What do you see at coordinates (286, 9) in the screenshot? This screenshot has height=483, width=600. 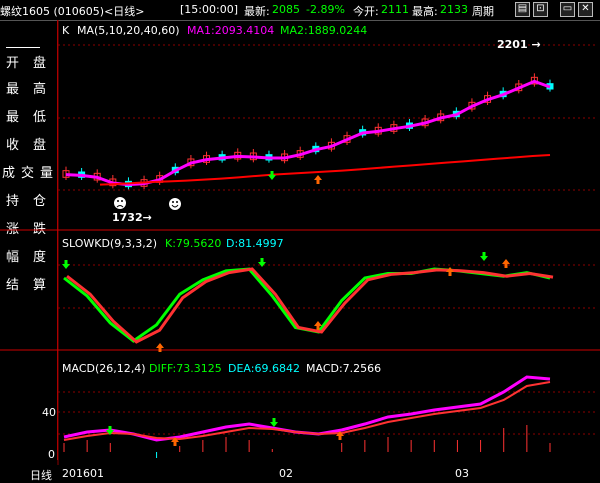 I see `latest-value: 2085` at bounding box center [286, 9].